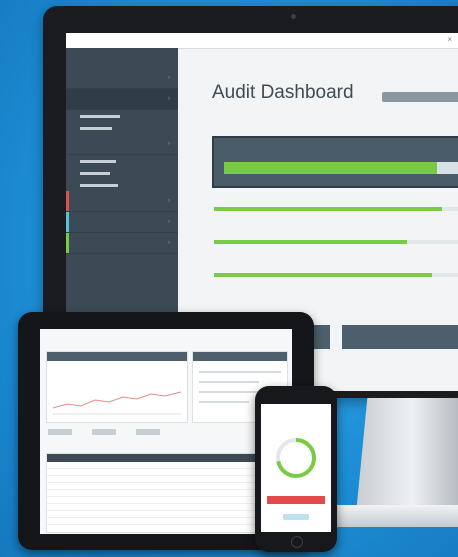  What do you see at coordinates (283, 92) in the screenshot?
I see `page-title: Audit Dashboard` at bounding box center [283, 92].